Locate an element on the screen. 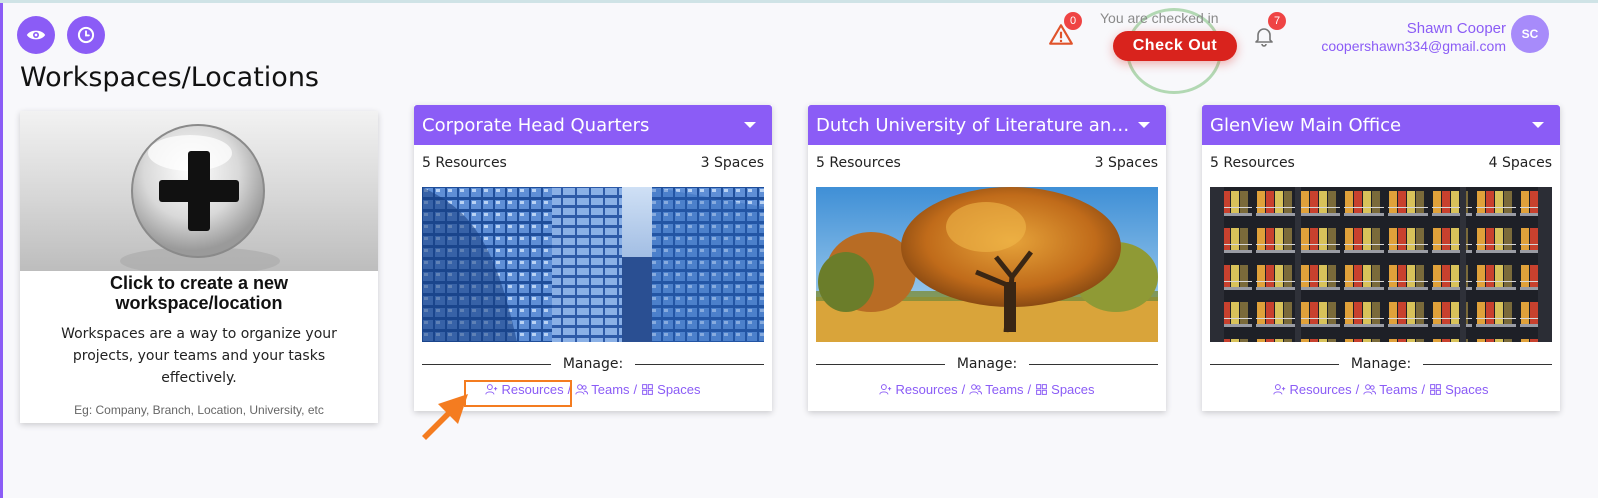 The height and width of the screenshot is (498, 1598). user-email: coopershawn334@gmail.com is located at coordinates (1413, 46).